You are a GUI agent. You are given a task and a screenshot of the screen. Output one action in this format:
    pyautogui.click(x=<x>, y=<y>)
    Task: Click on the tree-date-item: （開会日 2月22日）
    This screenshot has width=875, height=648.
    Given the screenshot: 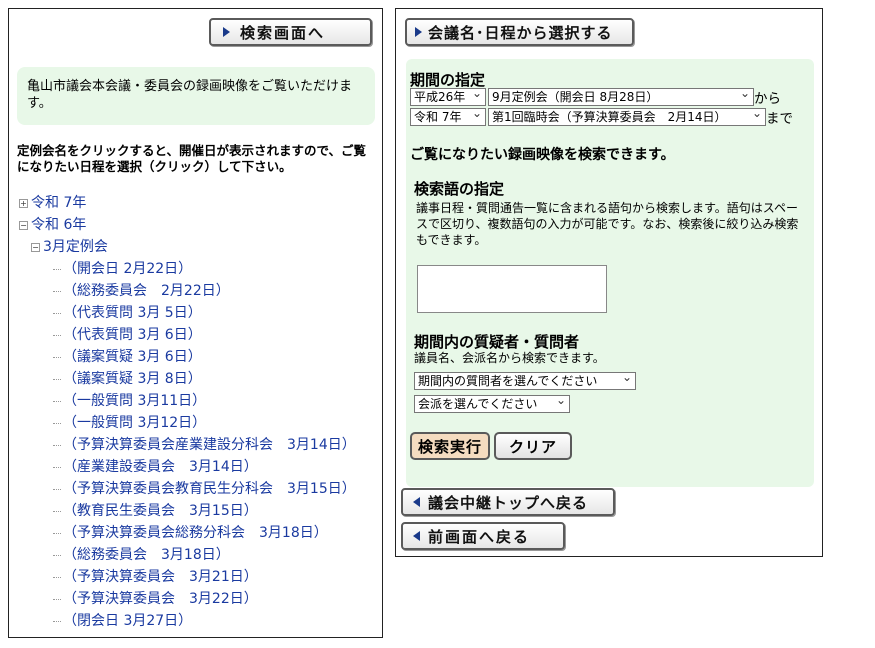 What is the action you would take?
    pyautogui.click(x=122, y=269)
    